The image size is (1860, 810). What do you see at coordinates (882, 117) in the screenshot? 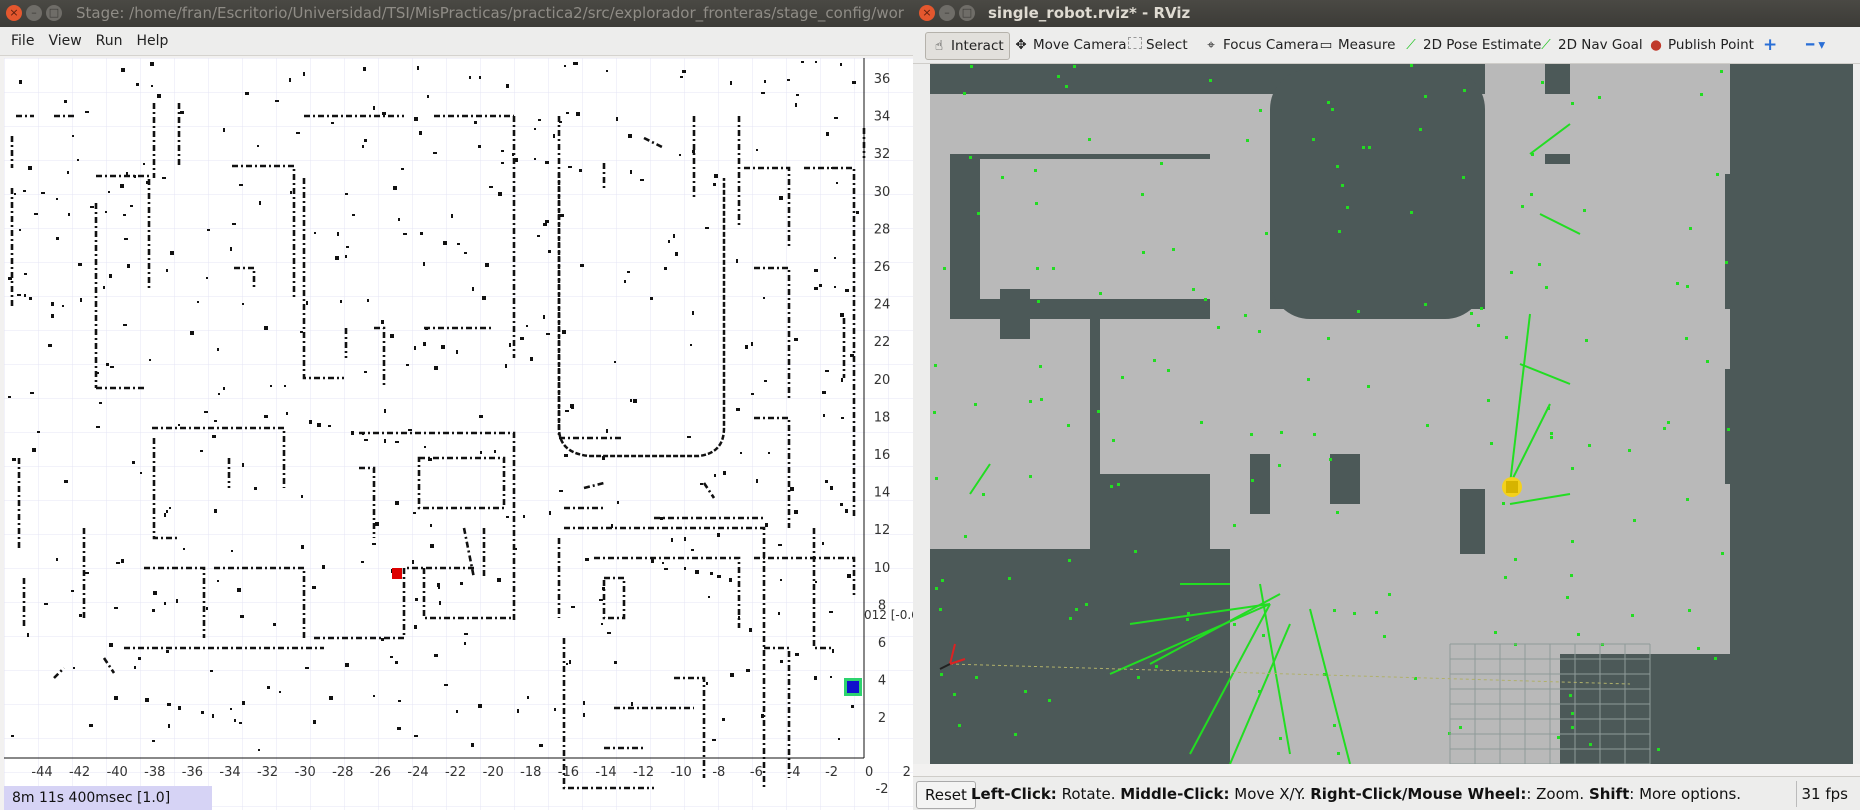
I see `y-tick-label: 34` at bounding box center [882, 117].